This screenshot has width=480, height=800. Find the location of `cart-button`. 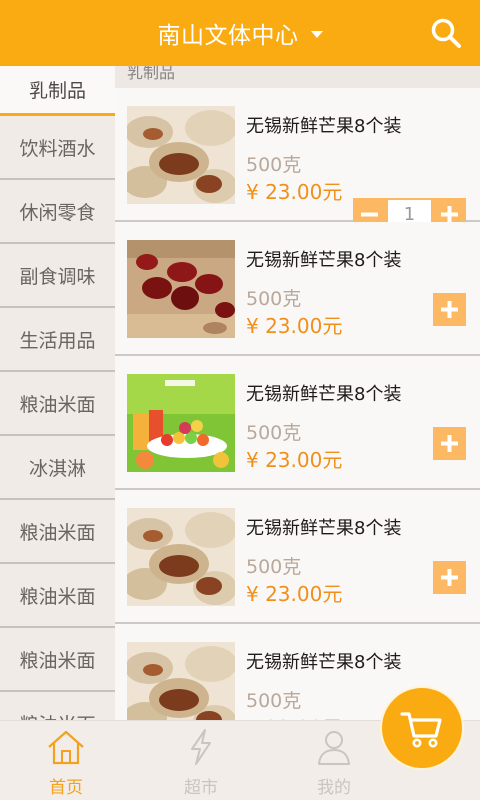

cart-button is located at coordinates (422, 728).